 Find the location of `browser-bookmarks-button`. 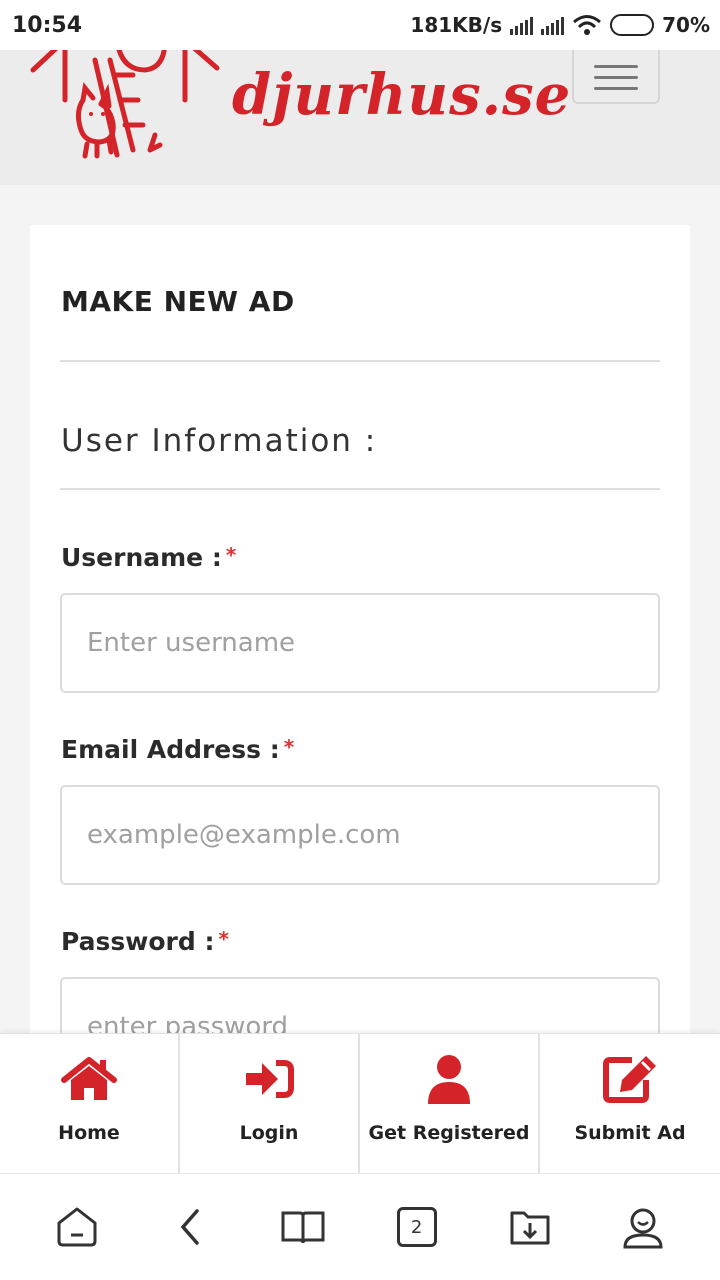

browser-bookmarks-button is located at coordinates (303, 1227).